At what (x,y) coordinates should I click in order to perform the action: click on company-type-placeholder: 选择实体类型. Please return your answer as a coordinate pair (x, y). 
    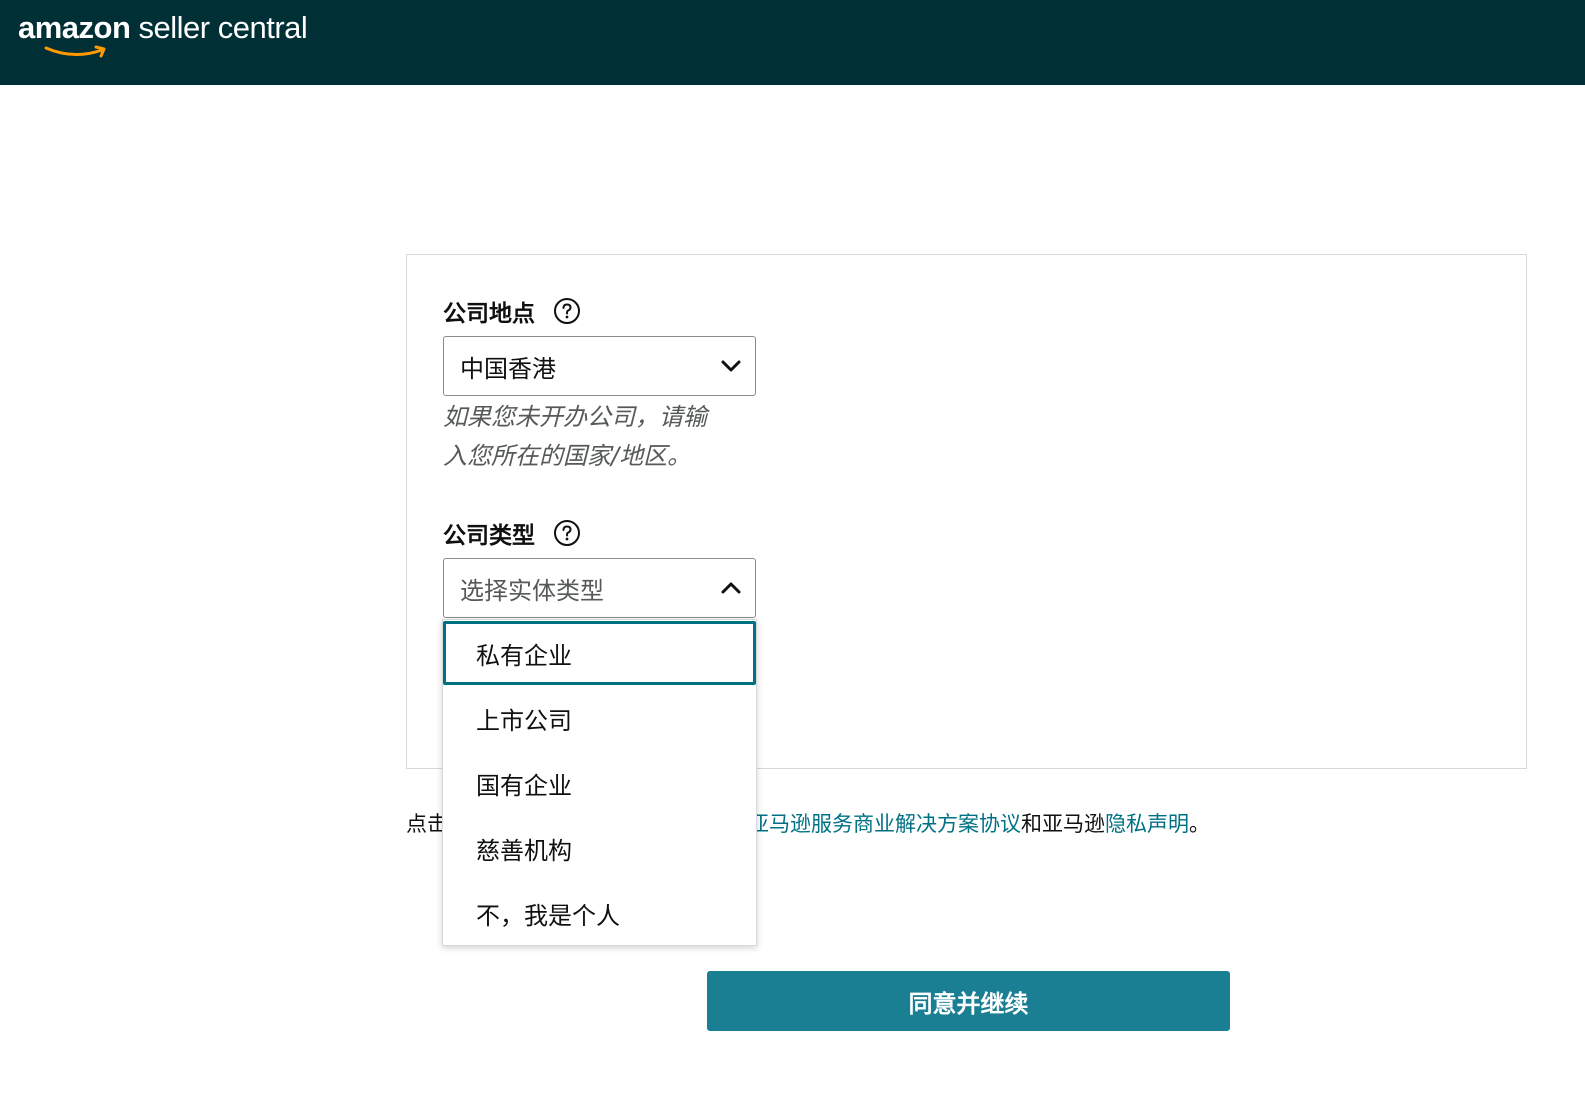
    Looking at the image, I should click on (532, 590).